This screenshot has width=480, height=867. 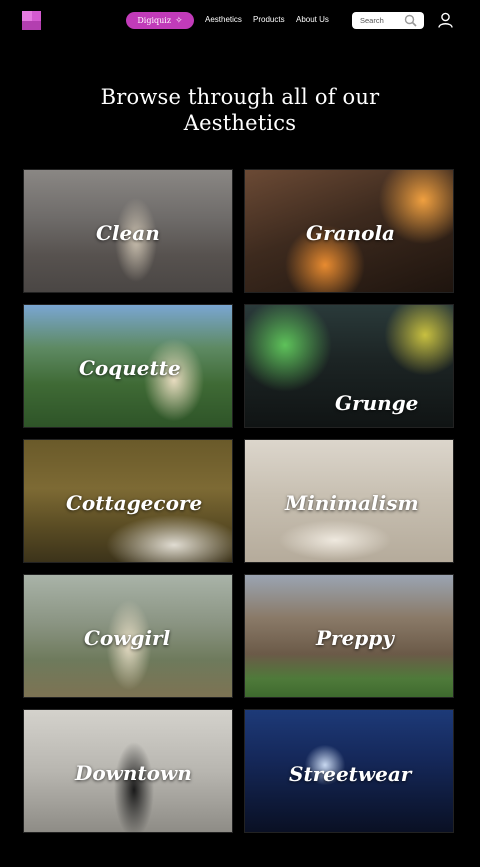 I want to click on aesthetic-card-preppy: Preppy, so click(x=349, y=636).